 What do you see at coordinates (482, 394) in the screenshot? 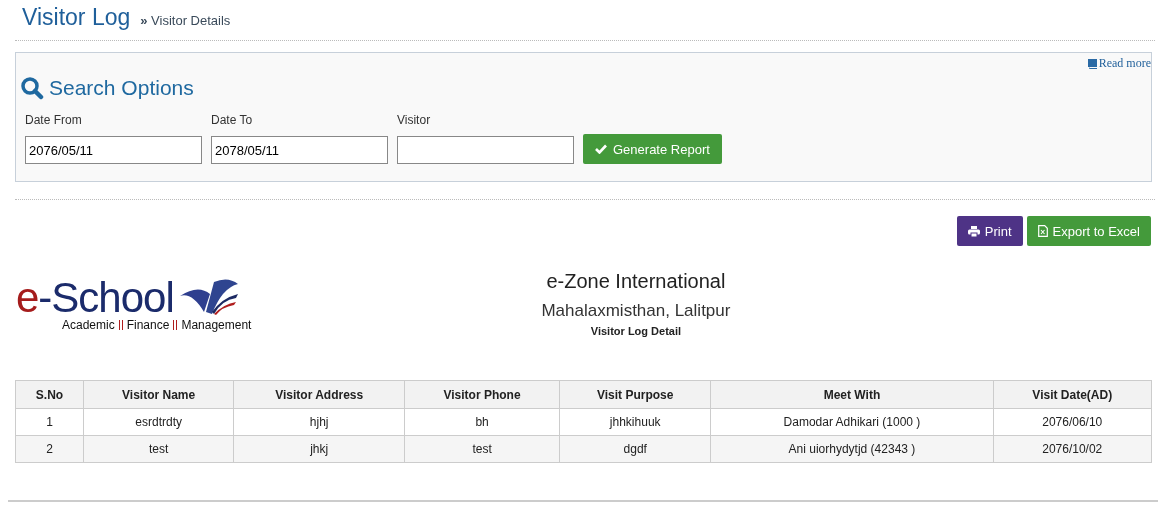
I see `column-header: Visitor Phone` at bounding box center [482, 394].